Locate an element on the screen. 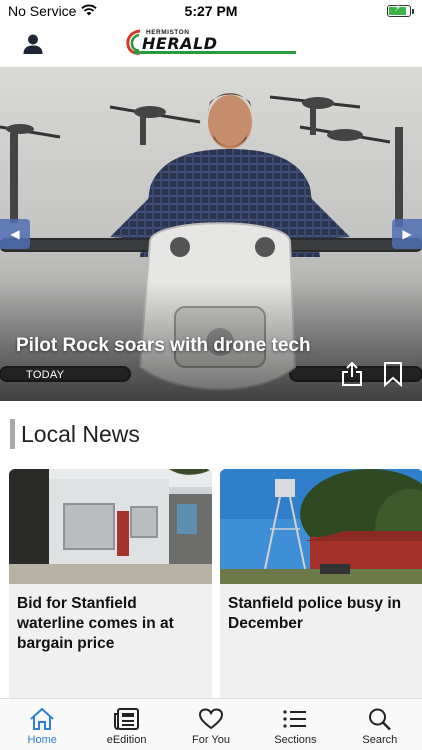 The image size is (422, 750). wifi-icon is located at coordinates (89, 11).